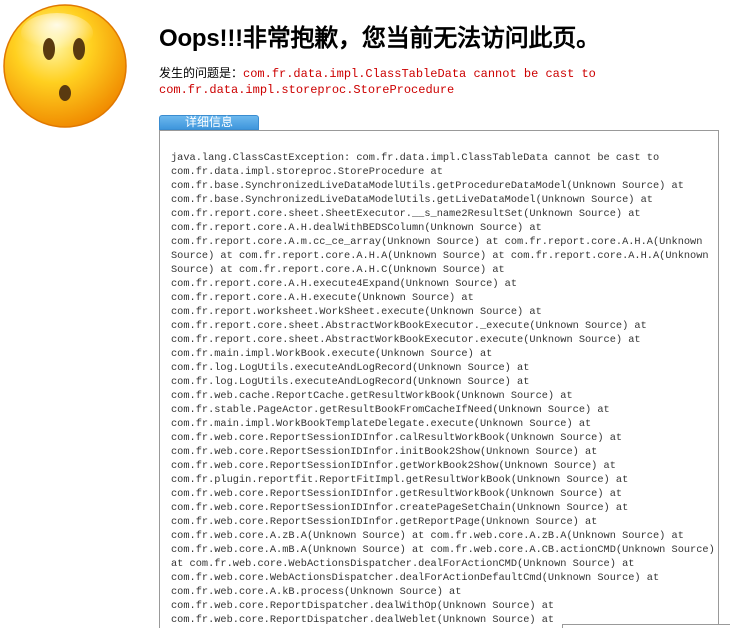 This screenshot has height=628, width=730. What do you see at coordinates (201, 73) in the screenshot?
I see `problem-label: 发生的问题是：` at bounding box center [201, 73].